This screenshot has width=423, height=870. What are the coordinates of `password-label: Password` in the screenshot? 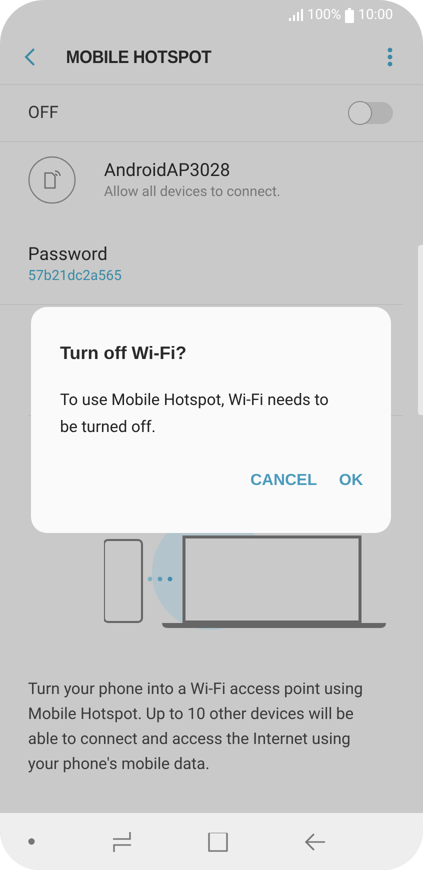 It's located at (68, 254).